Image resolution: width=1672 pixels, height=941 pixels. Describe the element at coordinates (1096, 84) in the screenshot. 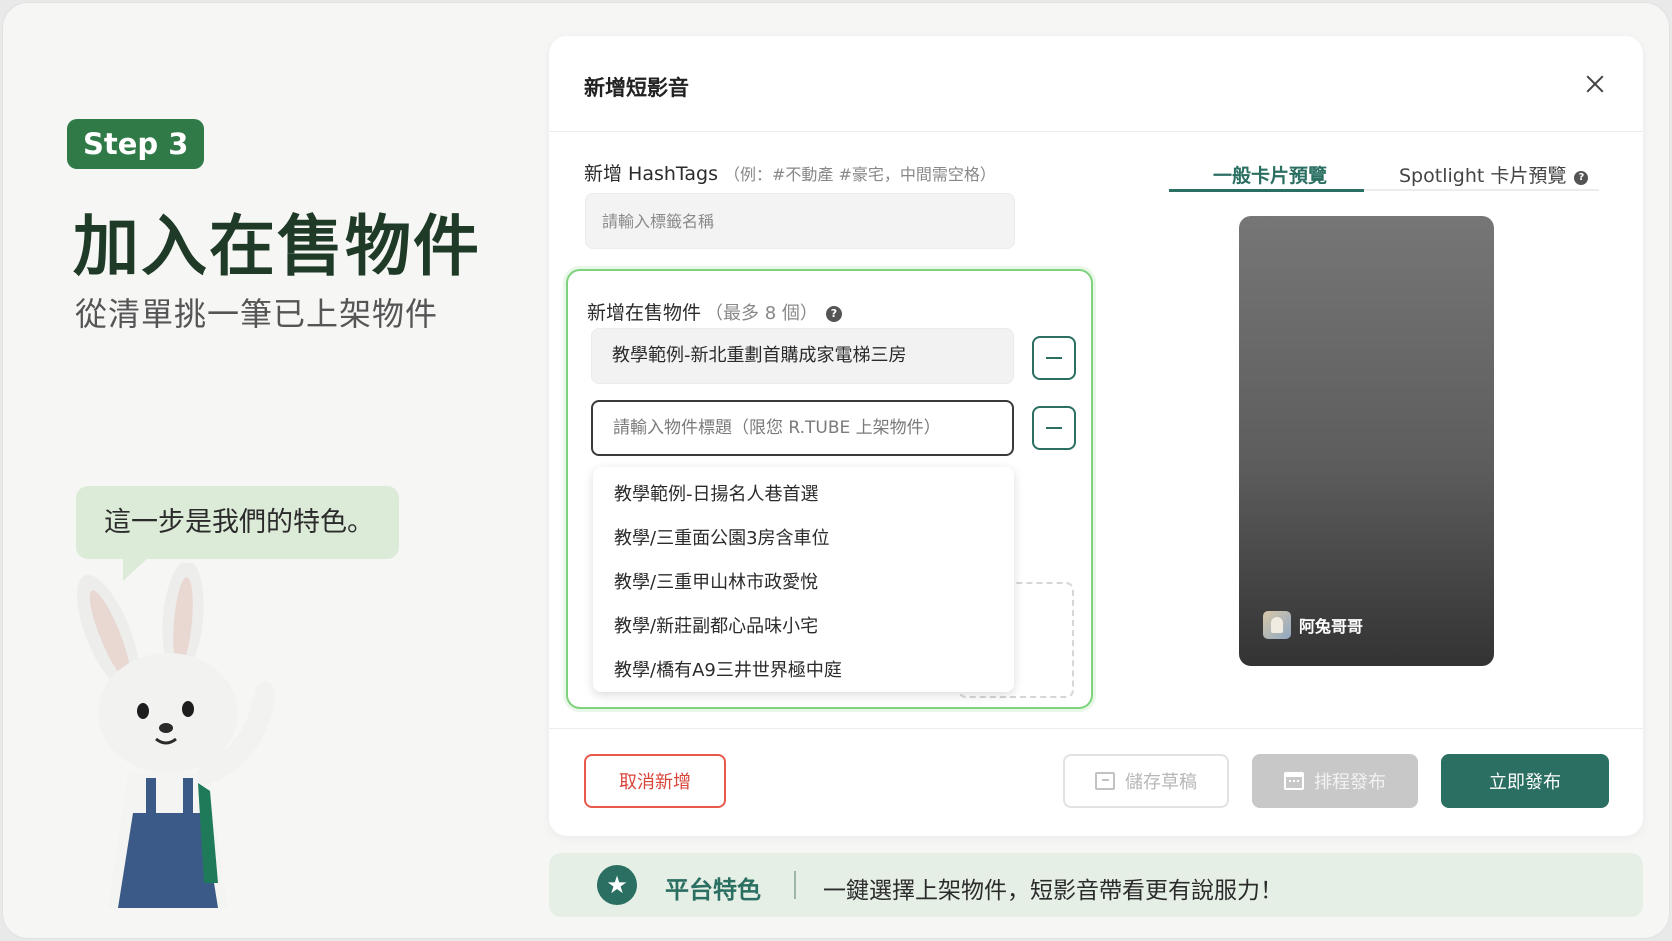

I see `modal-header: 新增短影音` at that location.